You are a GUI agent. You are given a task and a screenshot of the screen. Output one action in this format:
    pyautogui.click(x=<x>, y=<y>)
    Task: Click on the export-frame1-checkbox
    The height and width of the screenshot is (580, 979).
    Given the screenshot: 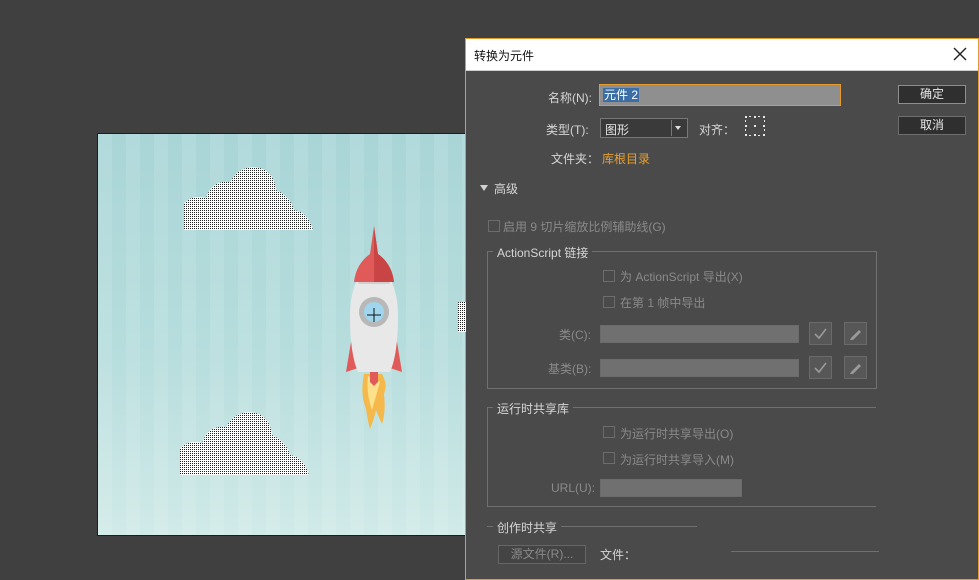 What is the action you would take?
    pyautogui.click(x=609, y=302)
    